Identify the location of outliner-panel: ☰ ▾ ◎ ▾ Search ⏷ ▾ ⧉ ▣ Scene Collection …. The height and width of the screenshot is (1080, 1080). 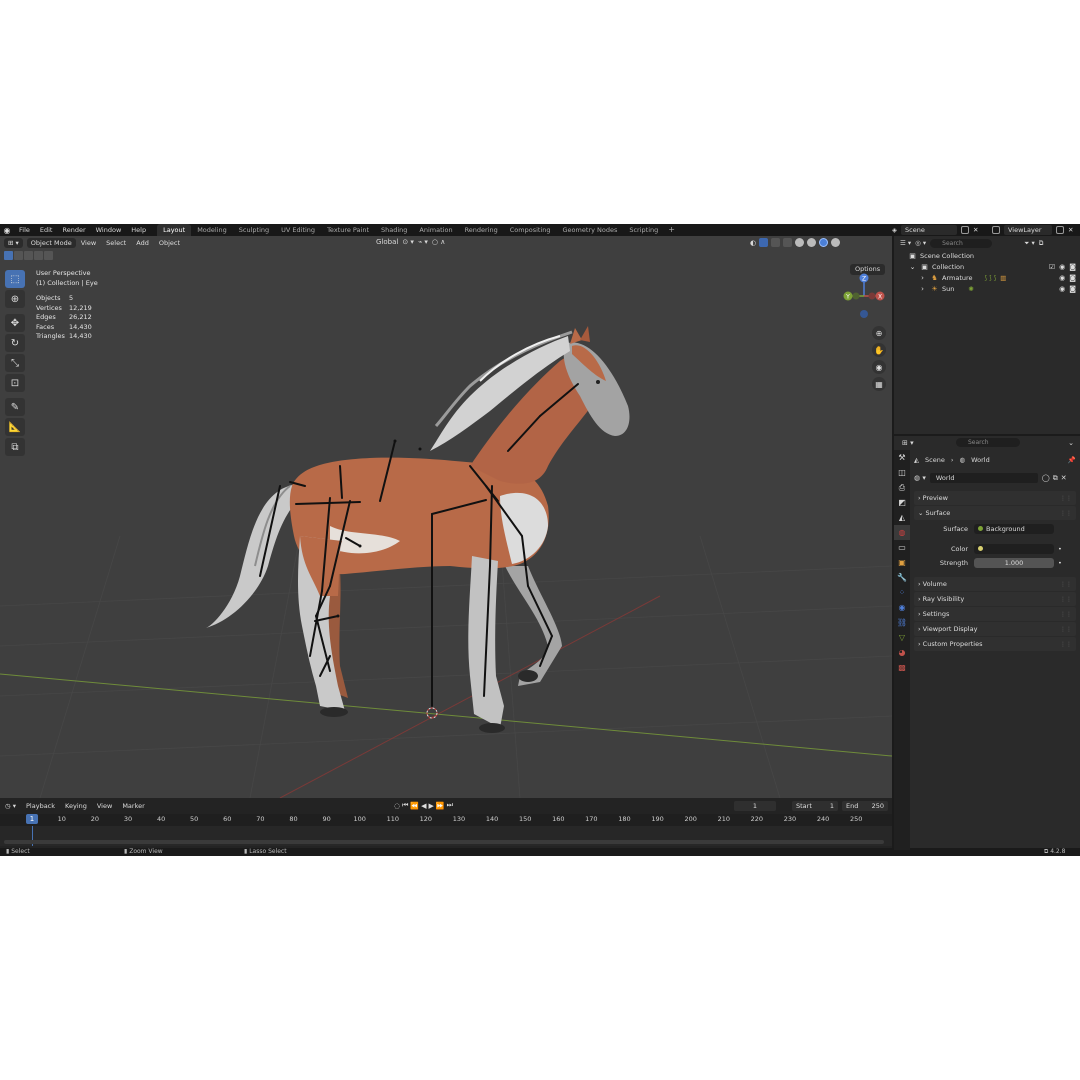
(986, 335).